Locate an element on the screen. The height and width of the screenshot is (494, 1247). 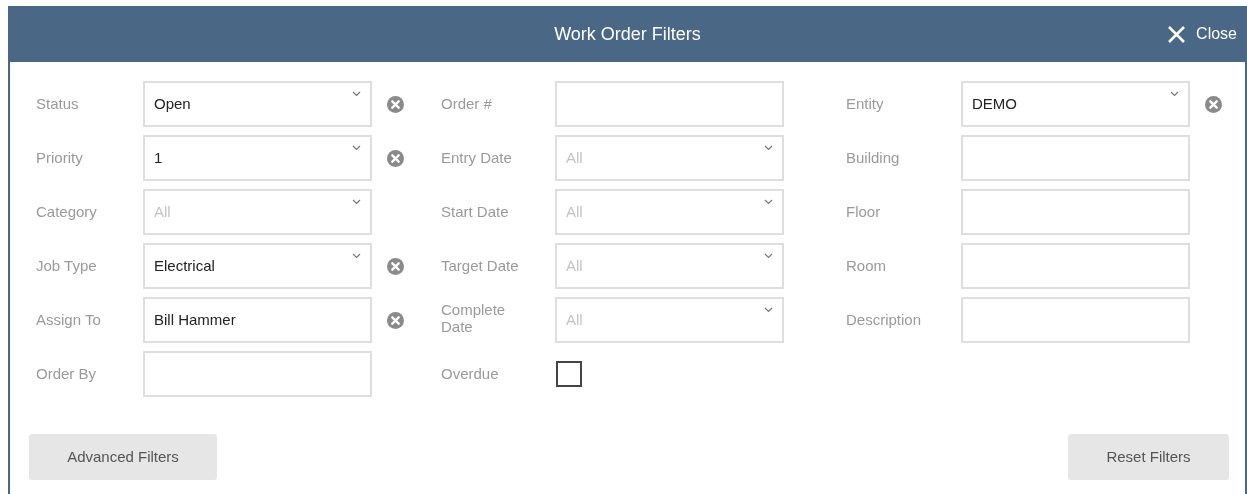
field-label: Description is located at coordinates (884, 319).